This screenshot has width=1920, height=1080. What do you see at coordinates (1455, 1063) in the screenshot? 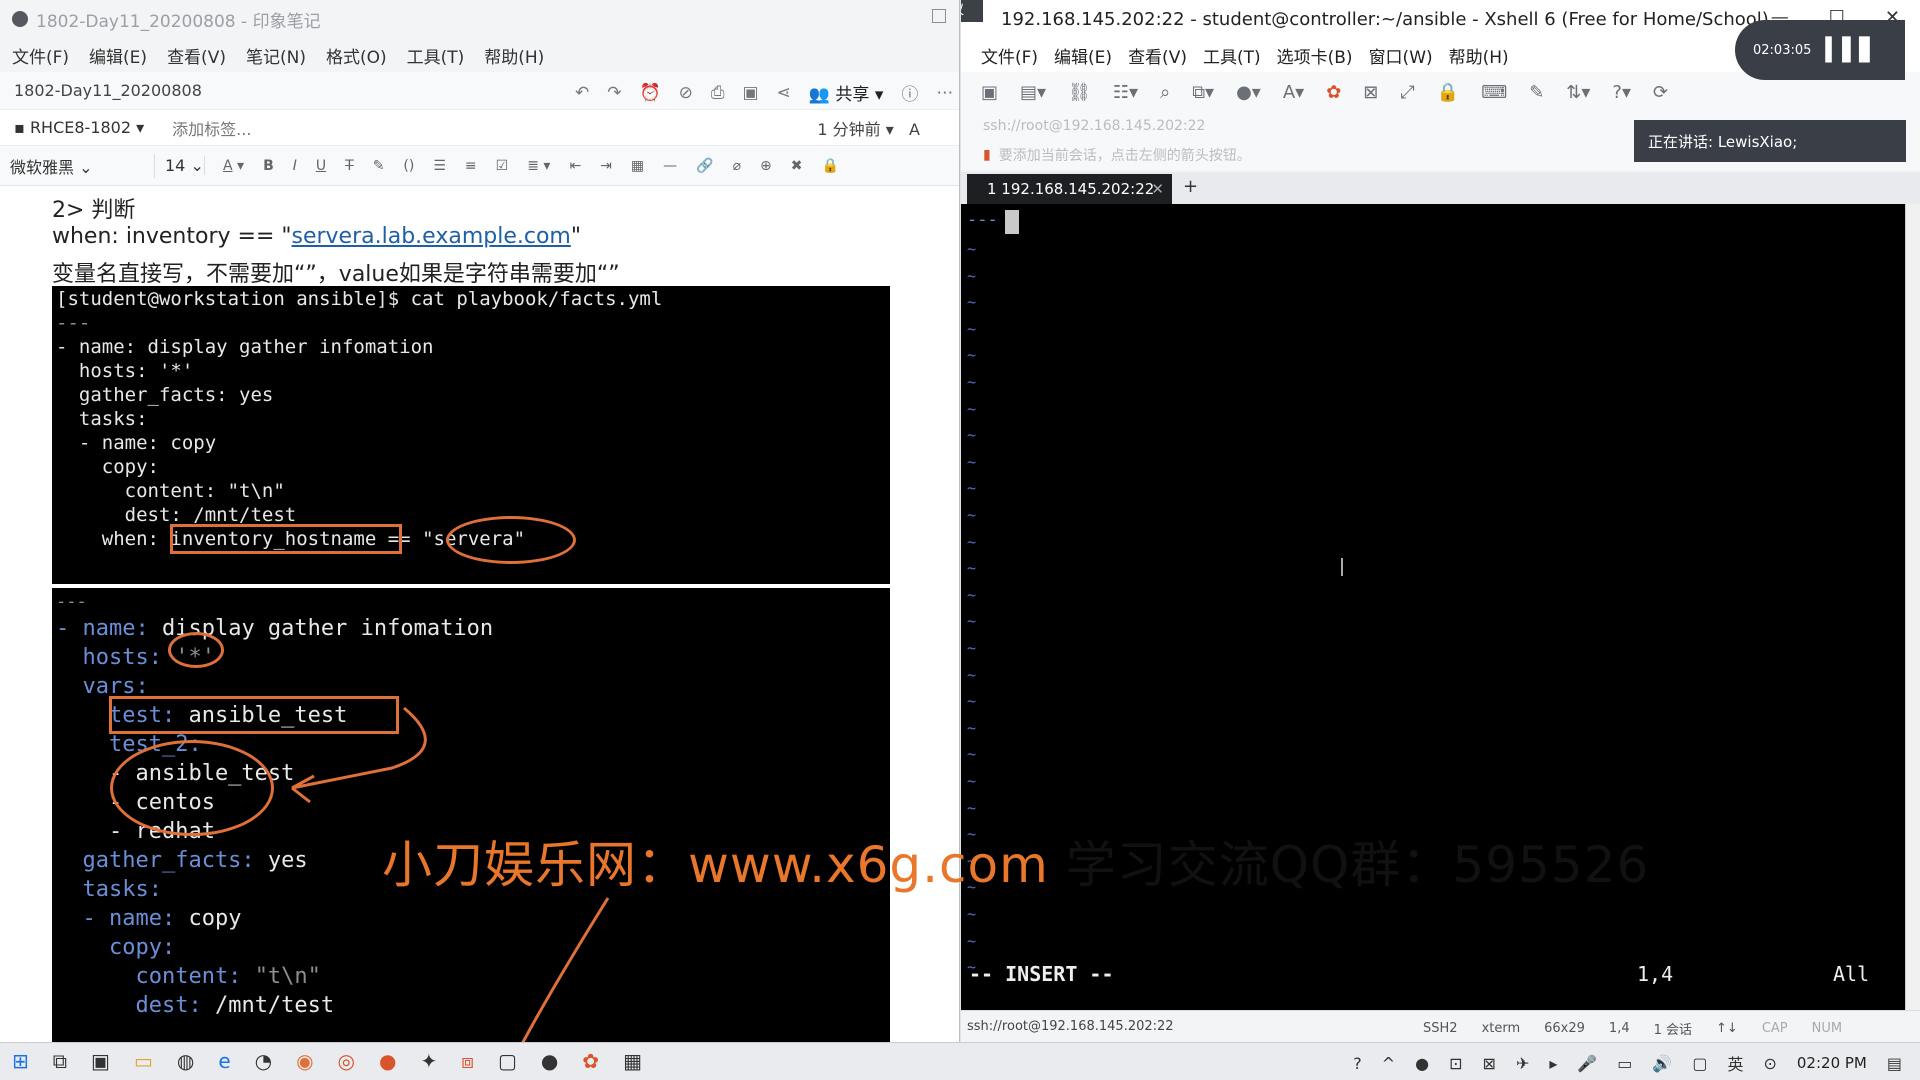
I see `tray-app-icon: ⊡` at bounding box center [1455, 1063].